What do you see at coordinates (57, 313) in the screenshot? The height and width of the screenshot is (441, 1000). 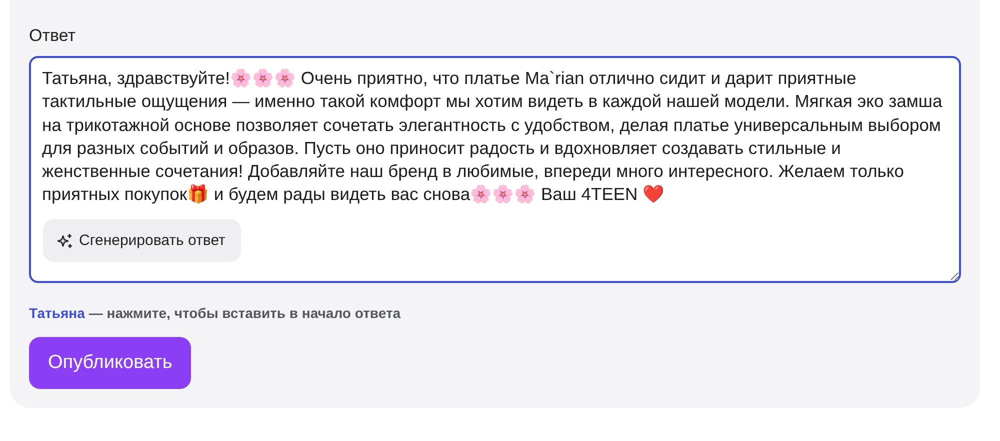 I see `customer-name-link: Татьяна` at bounding box center [57, 313].